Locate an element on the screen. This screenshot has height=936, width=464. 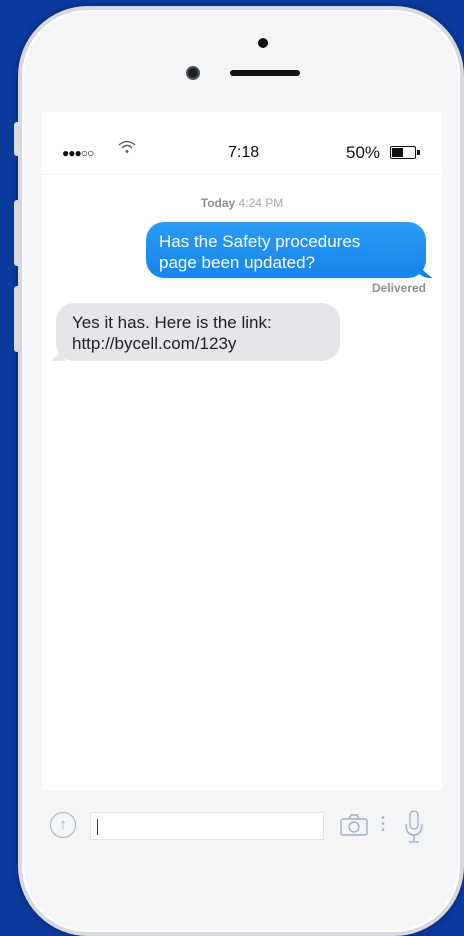
message-timestamp: Today 4:24 PM is located at coordinates (242, 203).